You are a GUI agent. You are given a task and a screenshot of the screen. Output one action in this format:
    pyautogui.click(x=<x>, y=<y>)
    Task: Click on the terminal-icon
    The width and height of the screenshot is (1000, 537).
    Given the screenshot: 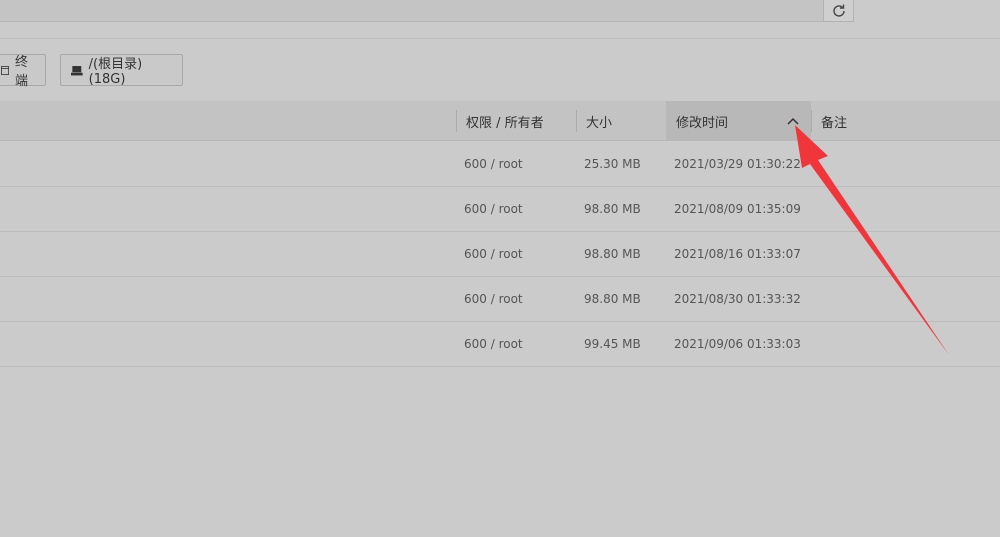 What is the action you would take?
    pyautogui.click(x=5, y=70)
    